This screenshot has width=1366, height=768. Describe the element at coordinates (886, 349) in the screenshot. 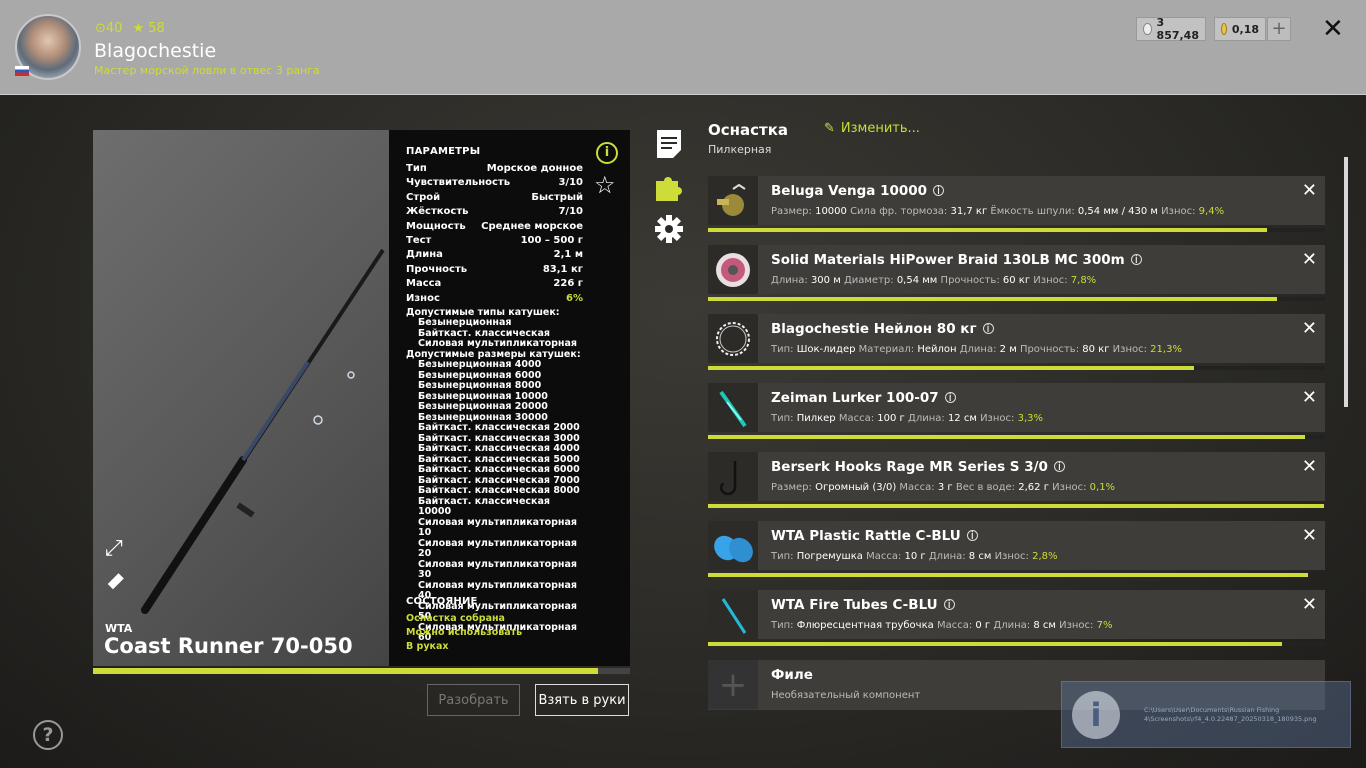

I see `detail-label: Материал:` at that location.